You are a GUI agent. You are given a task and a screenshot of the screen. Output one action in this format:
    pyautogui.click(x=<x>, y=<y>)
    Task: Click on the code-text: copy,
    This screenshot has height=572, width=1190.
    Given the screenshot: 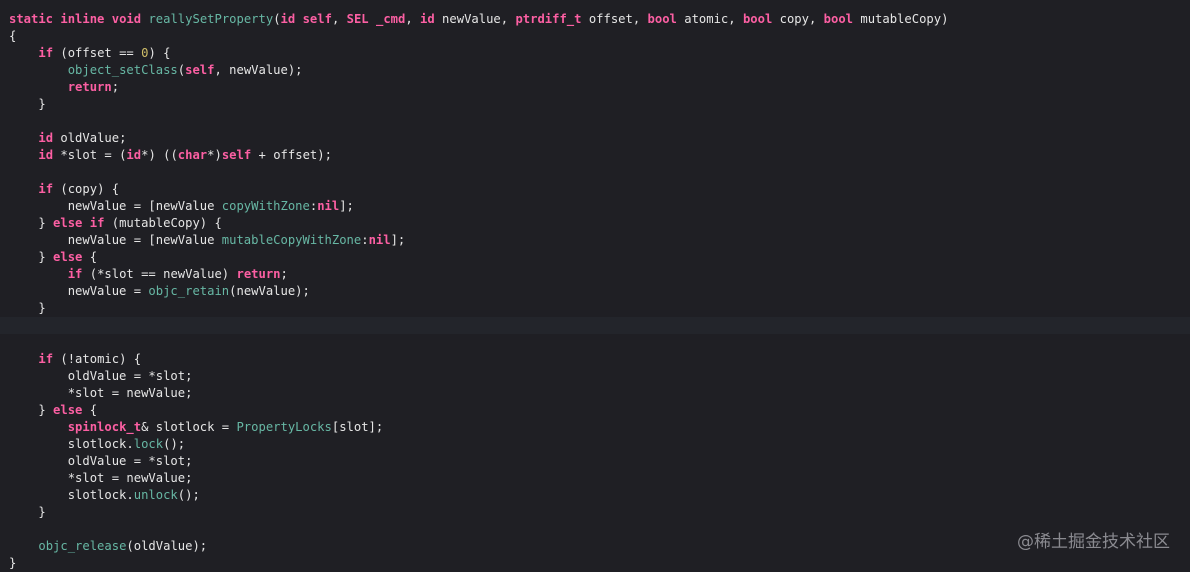 What is the action you would take?
    pyautogui.click(x=798, y=19)
    